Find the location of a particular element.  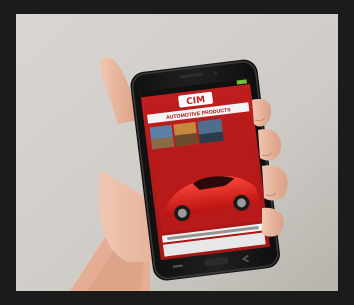

menu-key-icon is located at coordinates (177, 266).